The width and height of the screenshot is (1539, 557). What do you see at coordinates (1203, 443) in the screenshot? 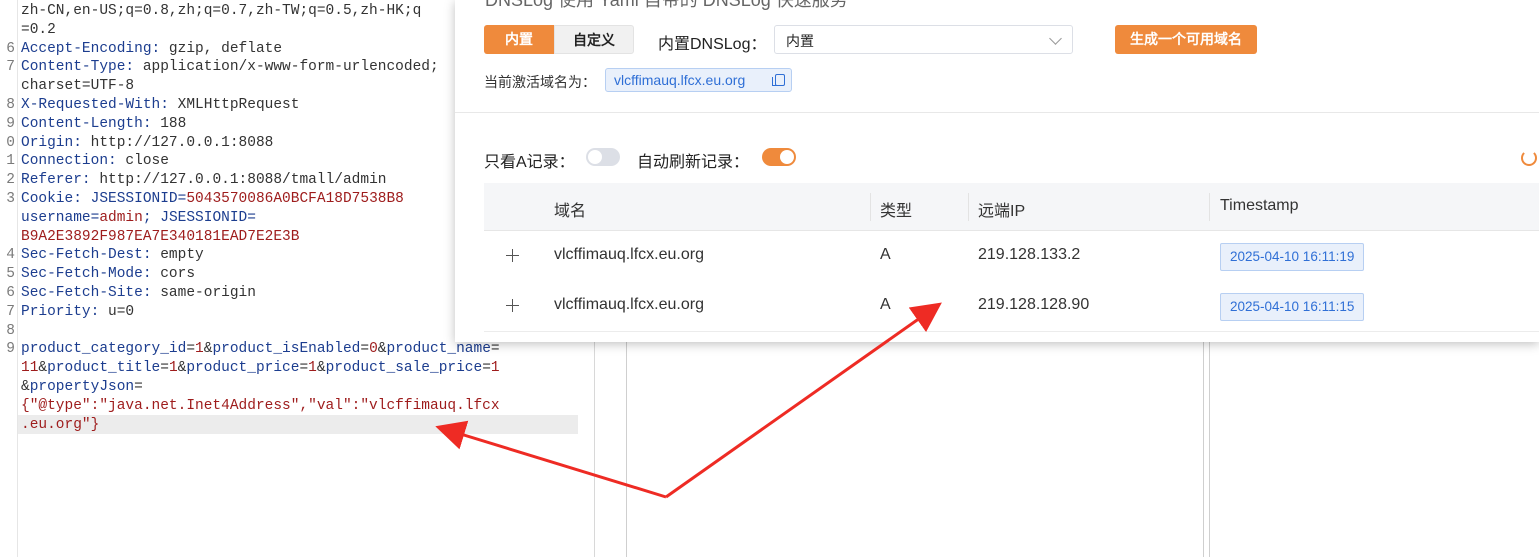
I see `column-divider` at bounding box center [1203, 443].